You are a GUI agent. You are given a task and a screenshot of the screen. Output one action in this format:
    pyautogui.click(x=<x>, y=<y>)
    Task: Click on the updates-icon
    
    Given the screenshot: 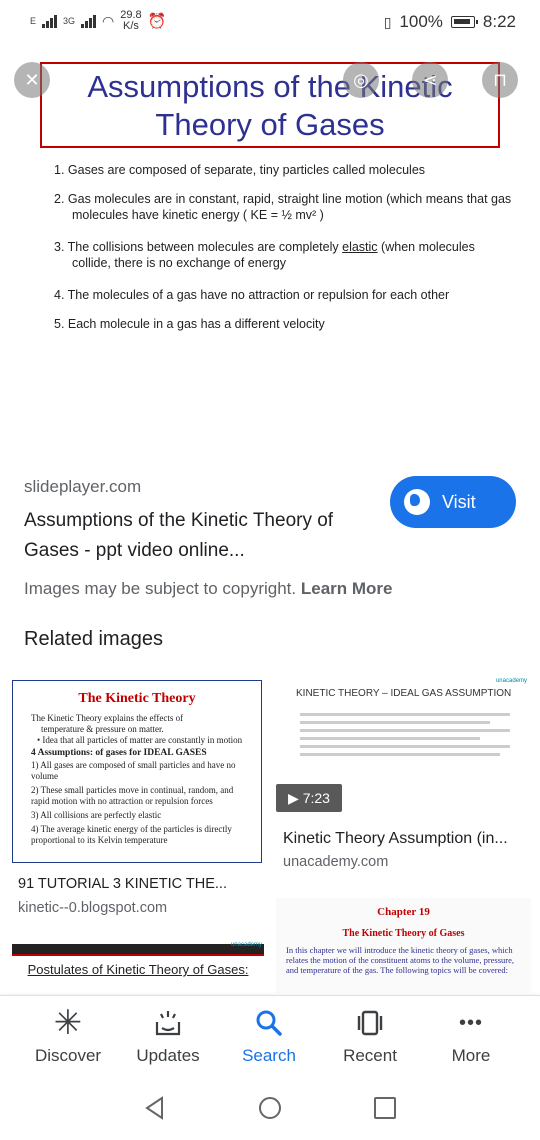 What is the action you would take?
    pyautogui.click(x=168, y=1023)
    